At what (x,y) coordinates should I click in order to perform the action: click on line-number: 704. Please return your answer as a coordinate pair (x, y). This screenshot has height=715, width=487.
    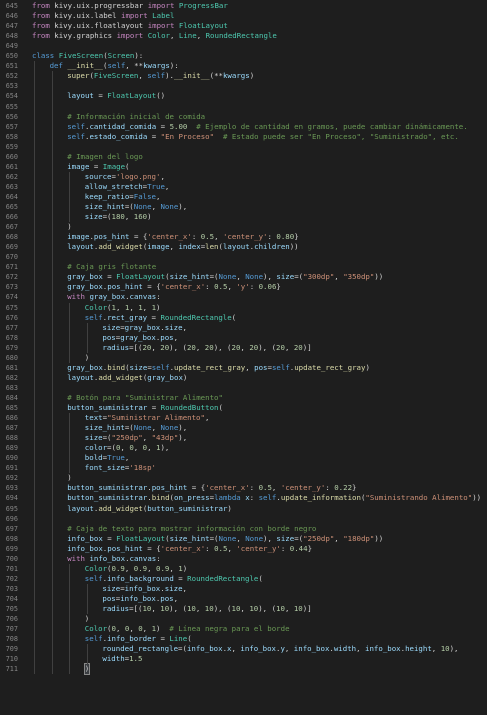
    Looking at the image, I should click on (11, 598).